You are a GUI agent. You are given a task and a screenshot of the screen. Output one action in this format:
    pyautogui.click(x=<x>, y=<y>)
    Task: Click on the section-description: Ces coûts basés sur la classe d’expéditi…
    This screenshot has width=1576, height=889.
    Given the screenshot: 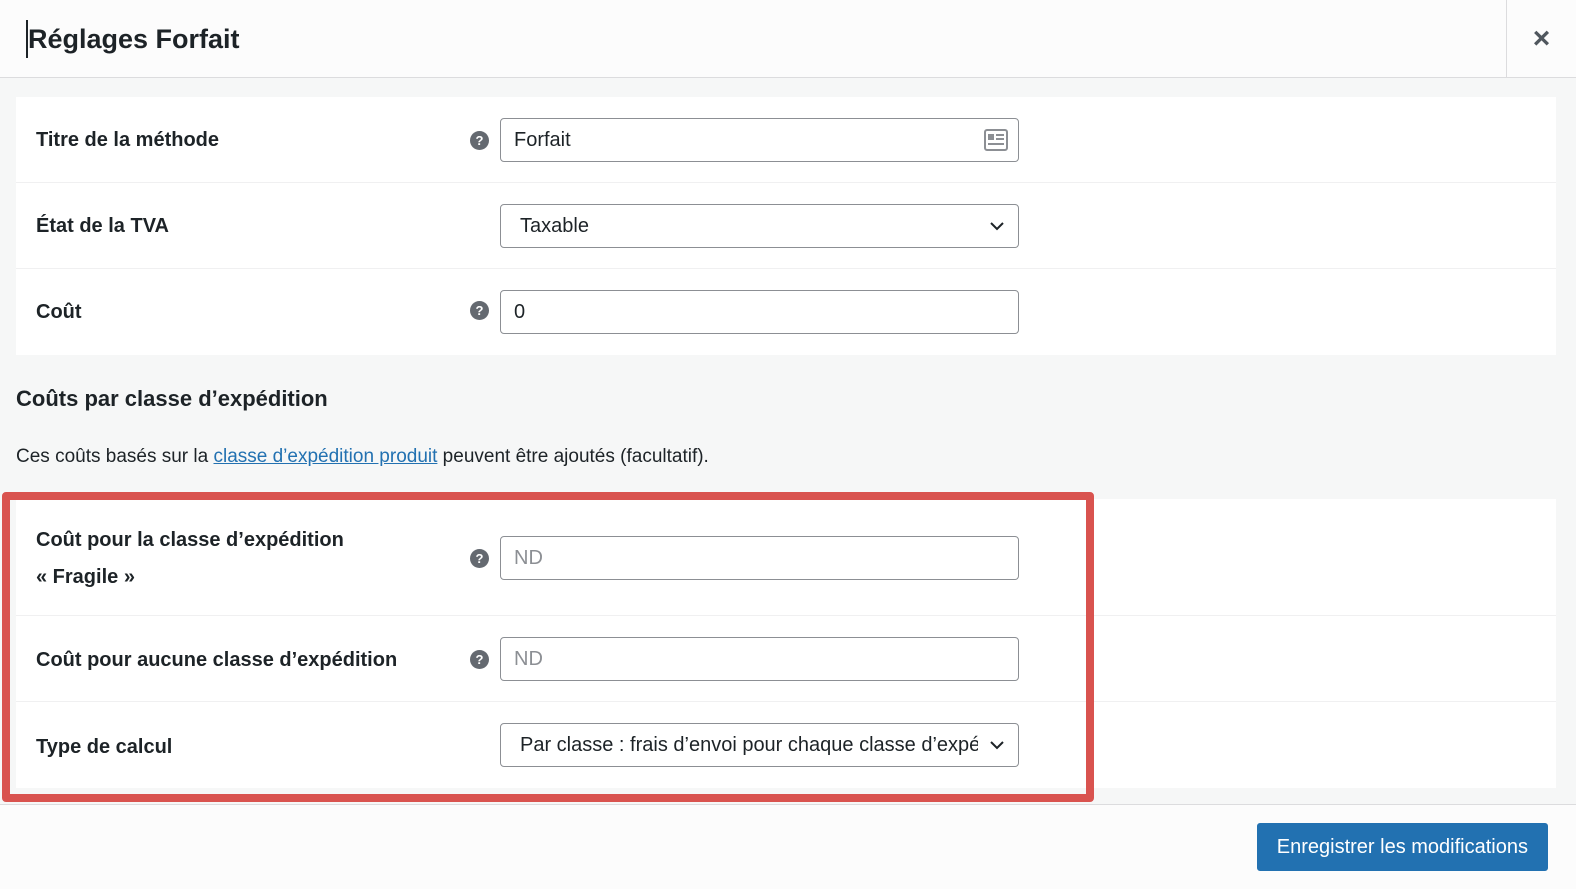 What is the action you would take?
    pyautogui.click(x=362, y=456)
    